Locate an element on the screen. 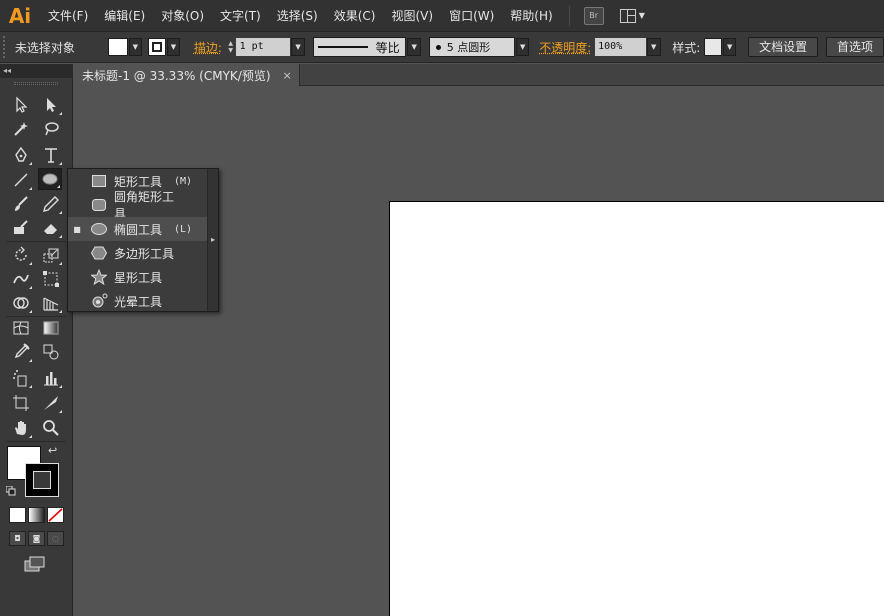 The width and height of the screenshot is (884, 616). none-mode-button is located at coordinates (55, 515).